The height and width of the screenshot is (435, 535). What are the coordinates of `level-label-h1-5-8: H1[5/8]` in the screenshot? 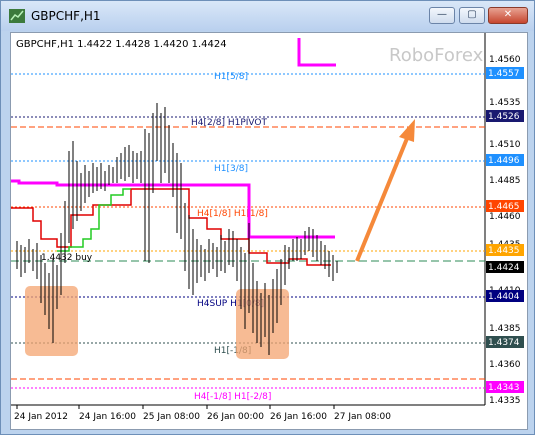 It's located at (231, 77).